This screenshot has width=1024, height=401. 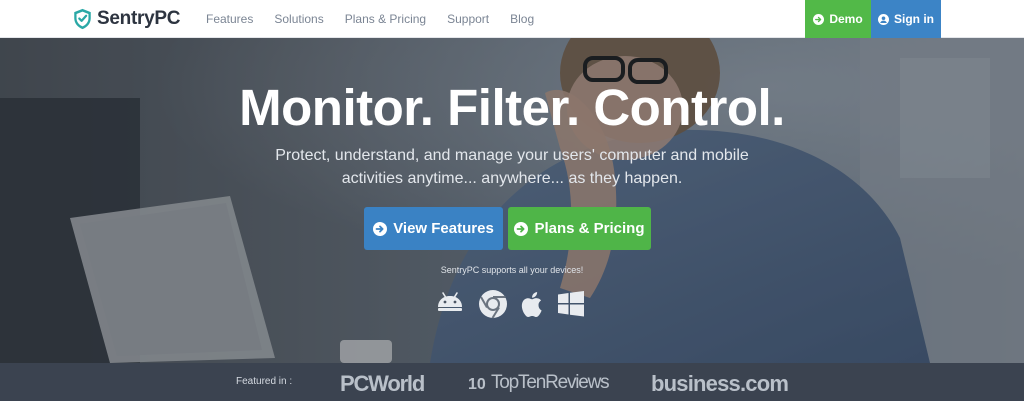 What do you see at coordinates (531, 305) in the screenshot?
I see `apple-icon` at bounding box center [531, 305].